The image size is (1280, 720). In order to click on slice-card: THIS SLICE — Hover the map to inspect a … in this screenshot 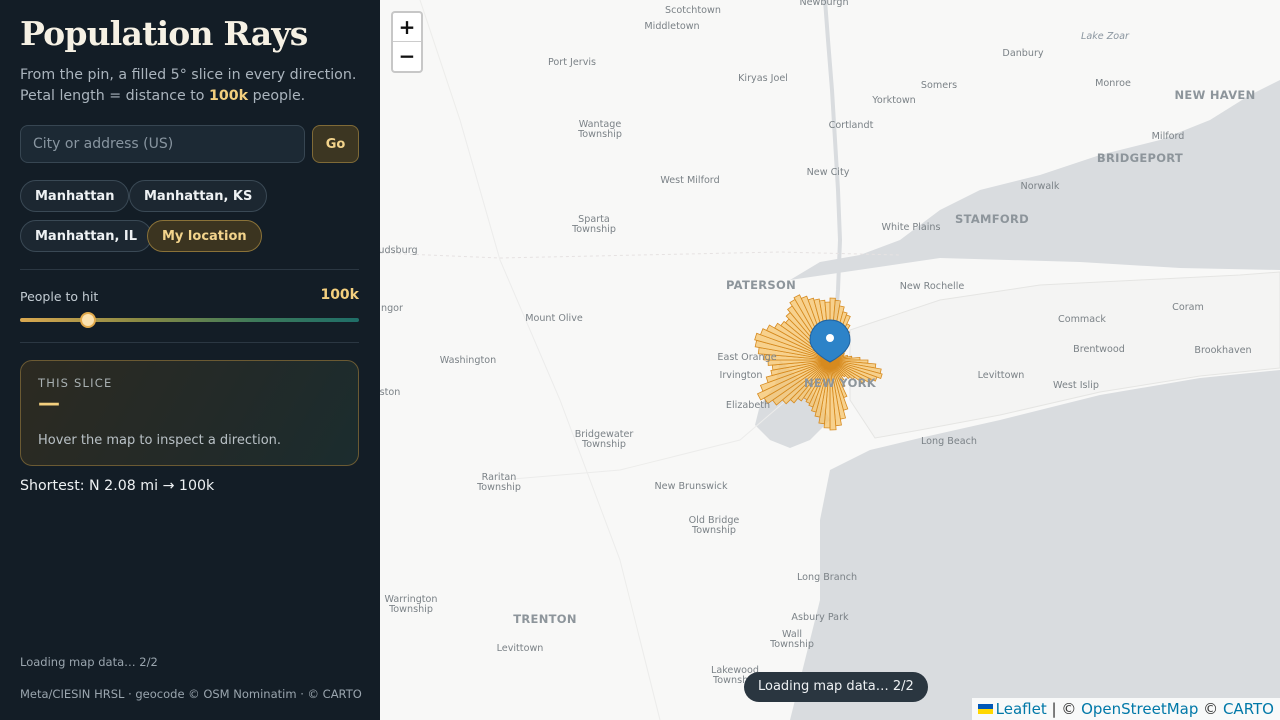, I will do `click(189, 413)`.